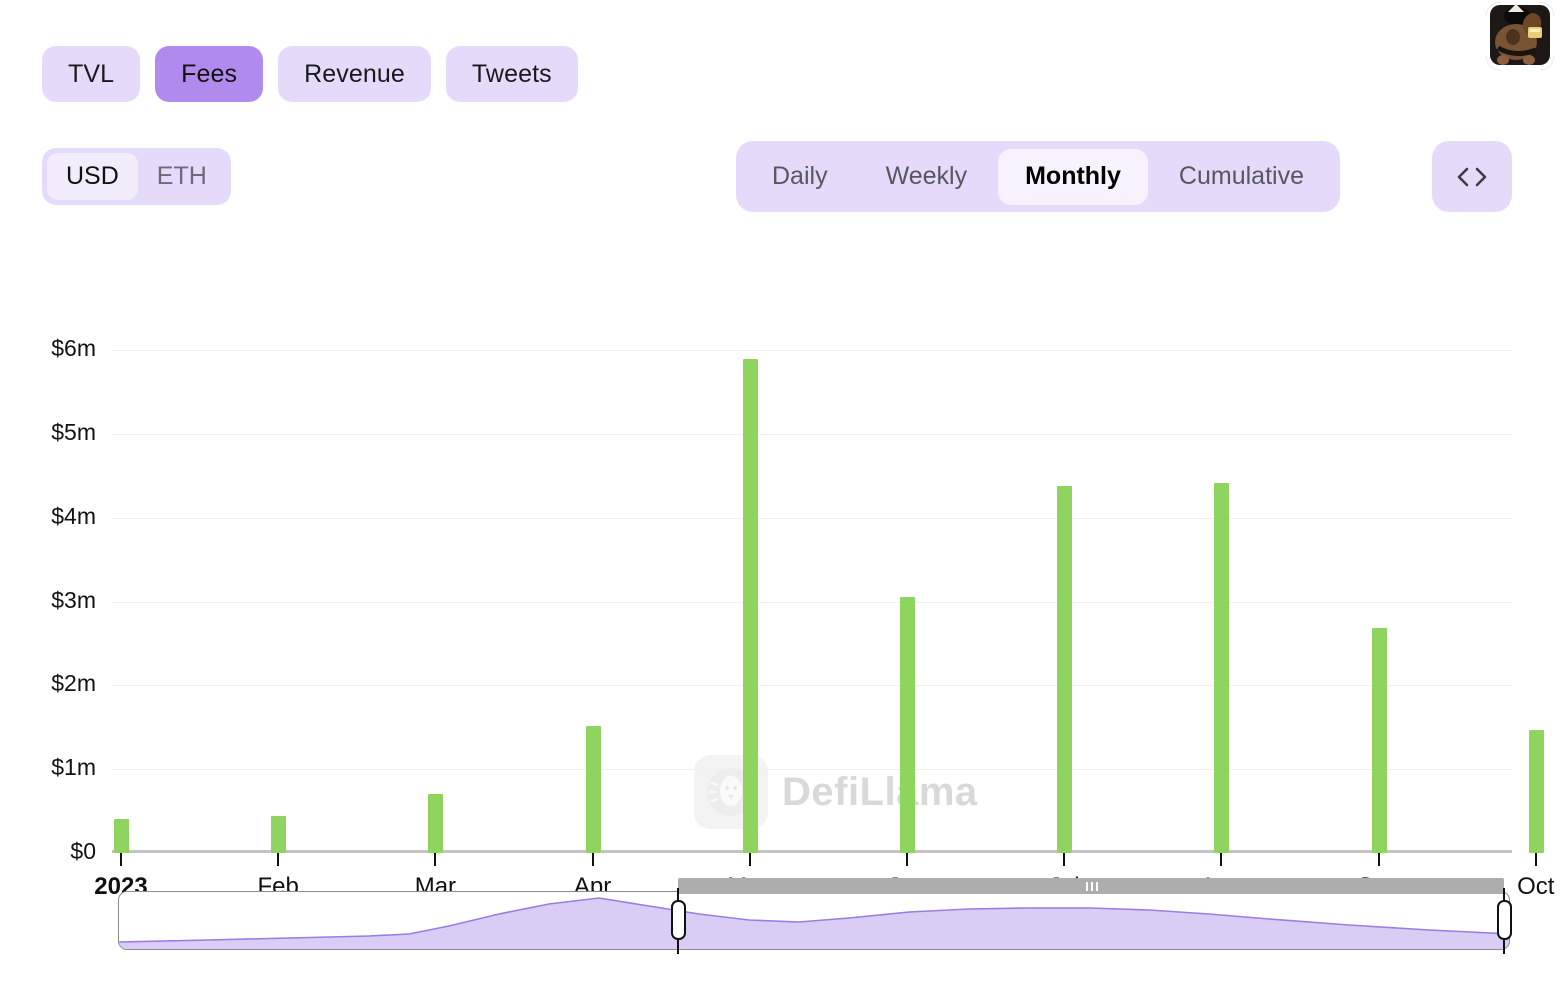 The image size is (1562, 984). Describe the element at coordinates (91, 74) in the screenshot. I see `metric-tab-tvl: TVL` at that location.